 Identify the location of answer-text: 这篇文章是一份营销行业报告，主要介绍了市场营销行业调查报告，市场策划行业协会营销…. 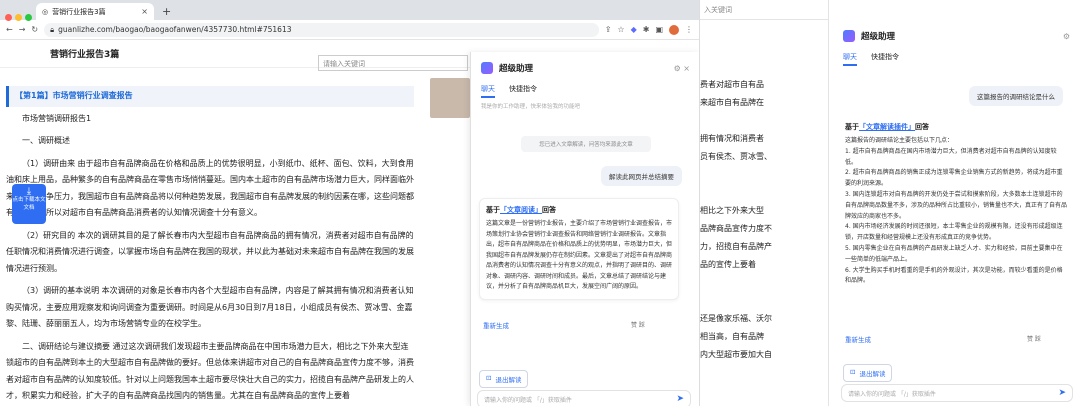
(579, 255).